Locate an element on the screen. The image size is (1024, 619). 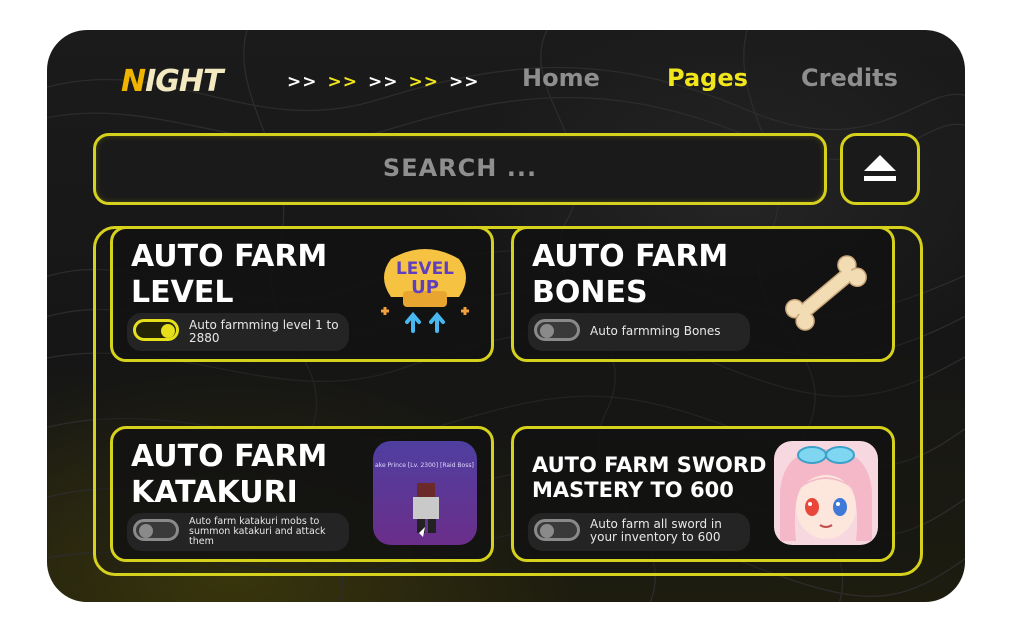
level-text: LEVEL is located at coordinates (425, 269).